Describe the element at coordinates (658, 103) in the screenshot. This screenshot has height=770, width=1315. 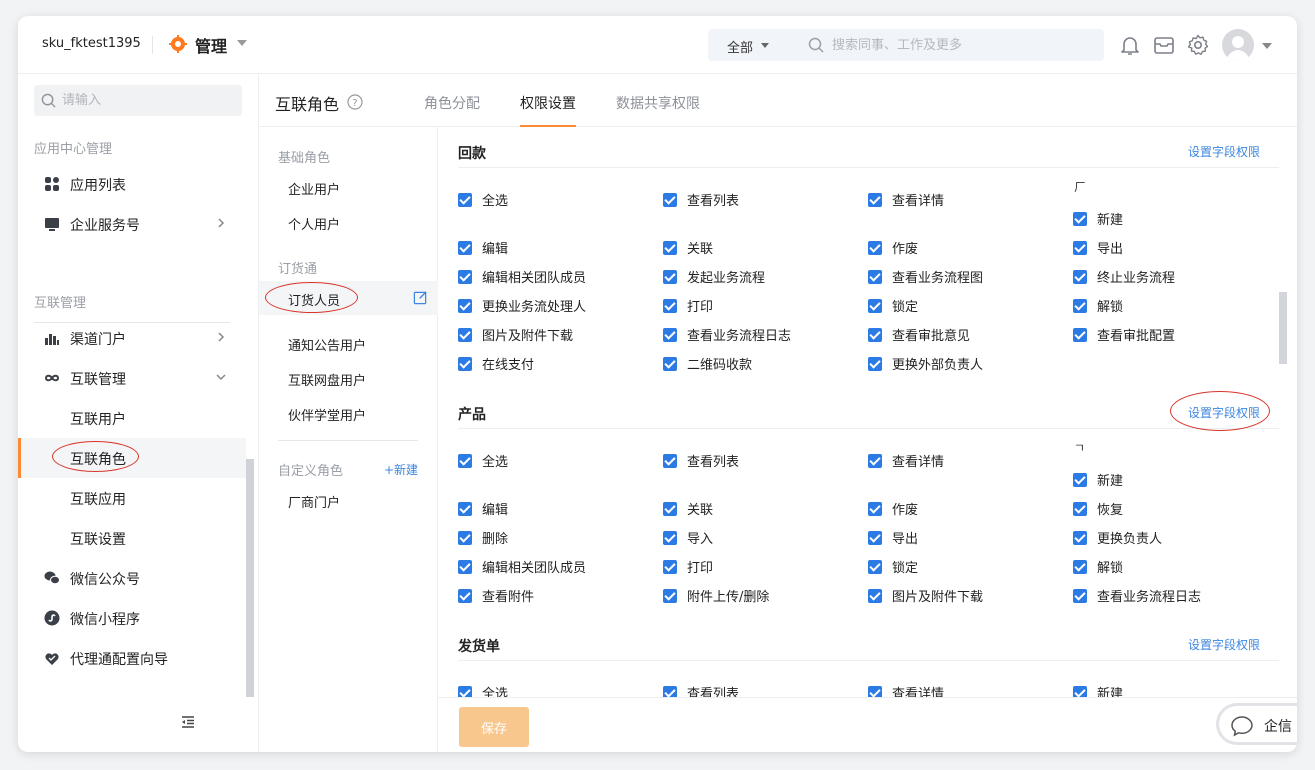
I see `tab-data-sharing: 数据共享权限` at that location.